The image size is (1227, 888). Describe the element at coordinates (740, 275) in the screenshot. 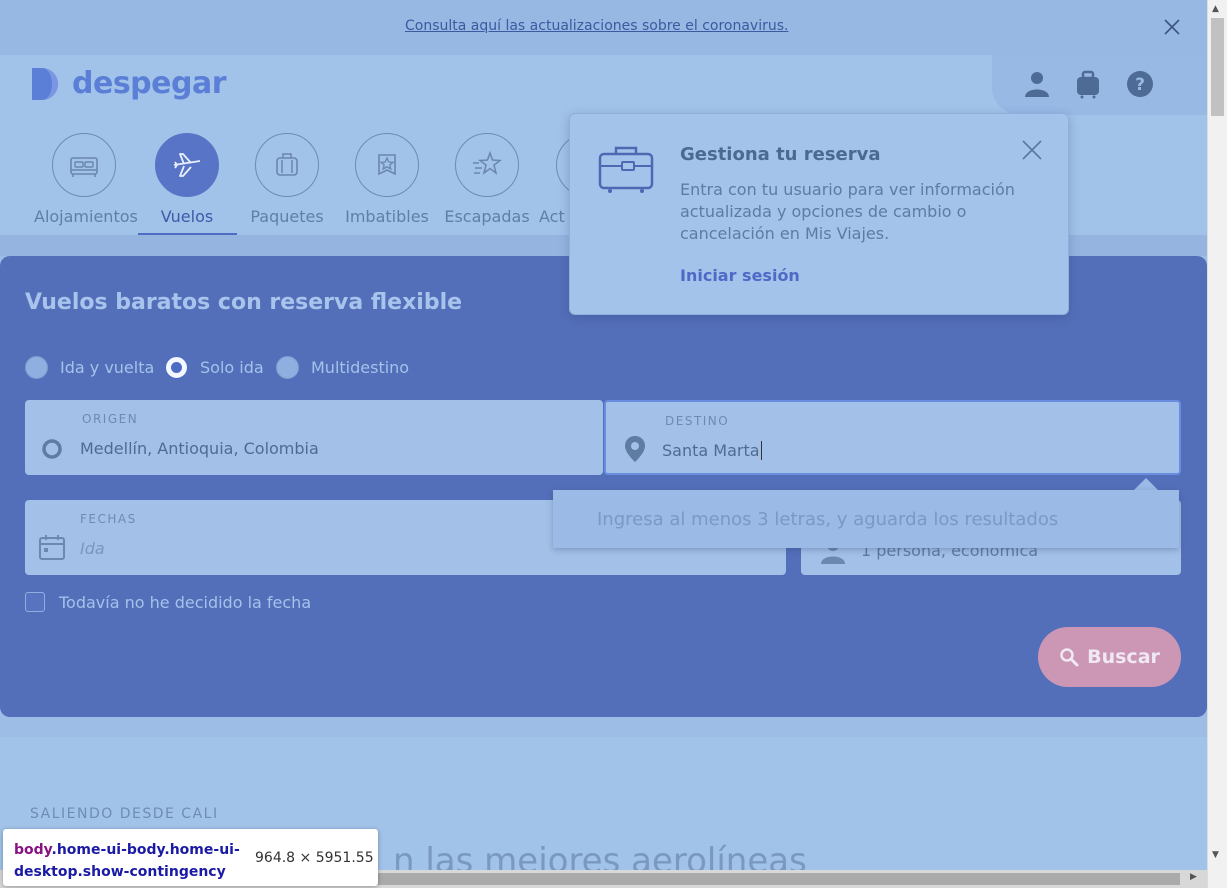

I see `login-link: Iniciar sesión` at that location.